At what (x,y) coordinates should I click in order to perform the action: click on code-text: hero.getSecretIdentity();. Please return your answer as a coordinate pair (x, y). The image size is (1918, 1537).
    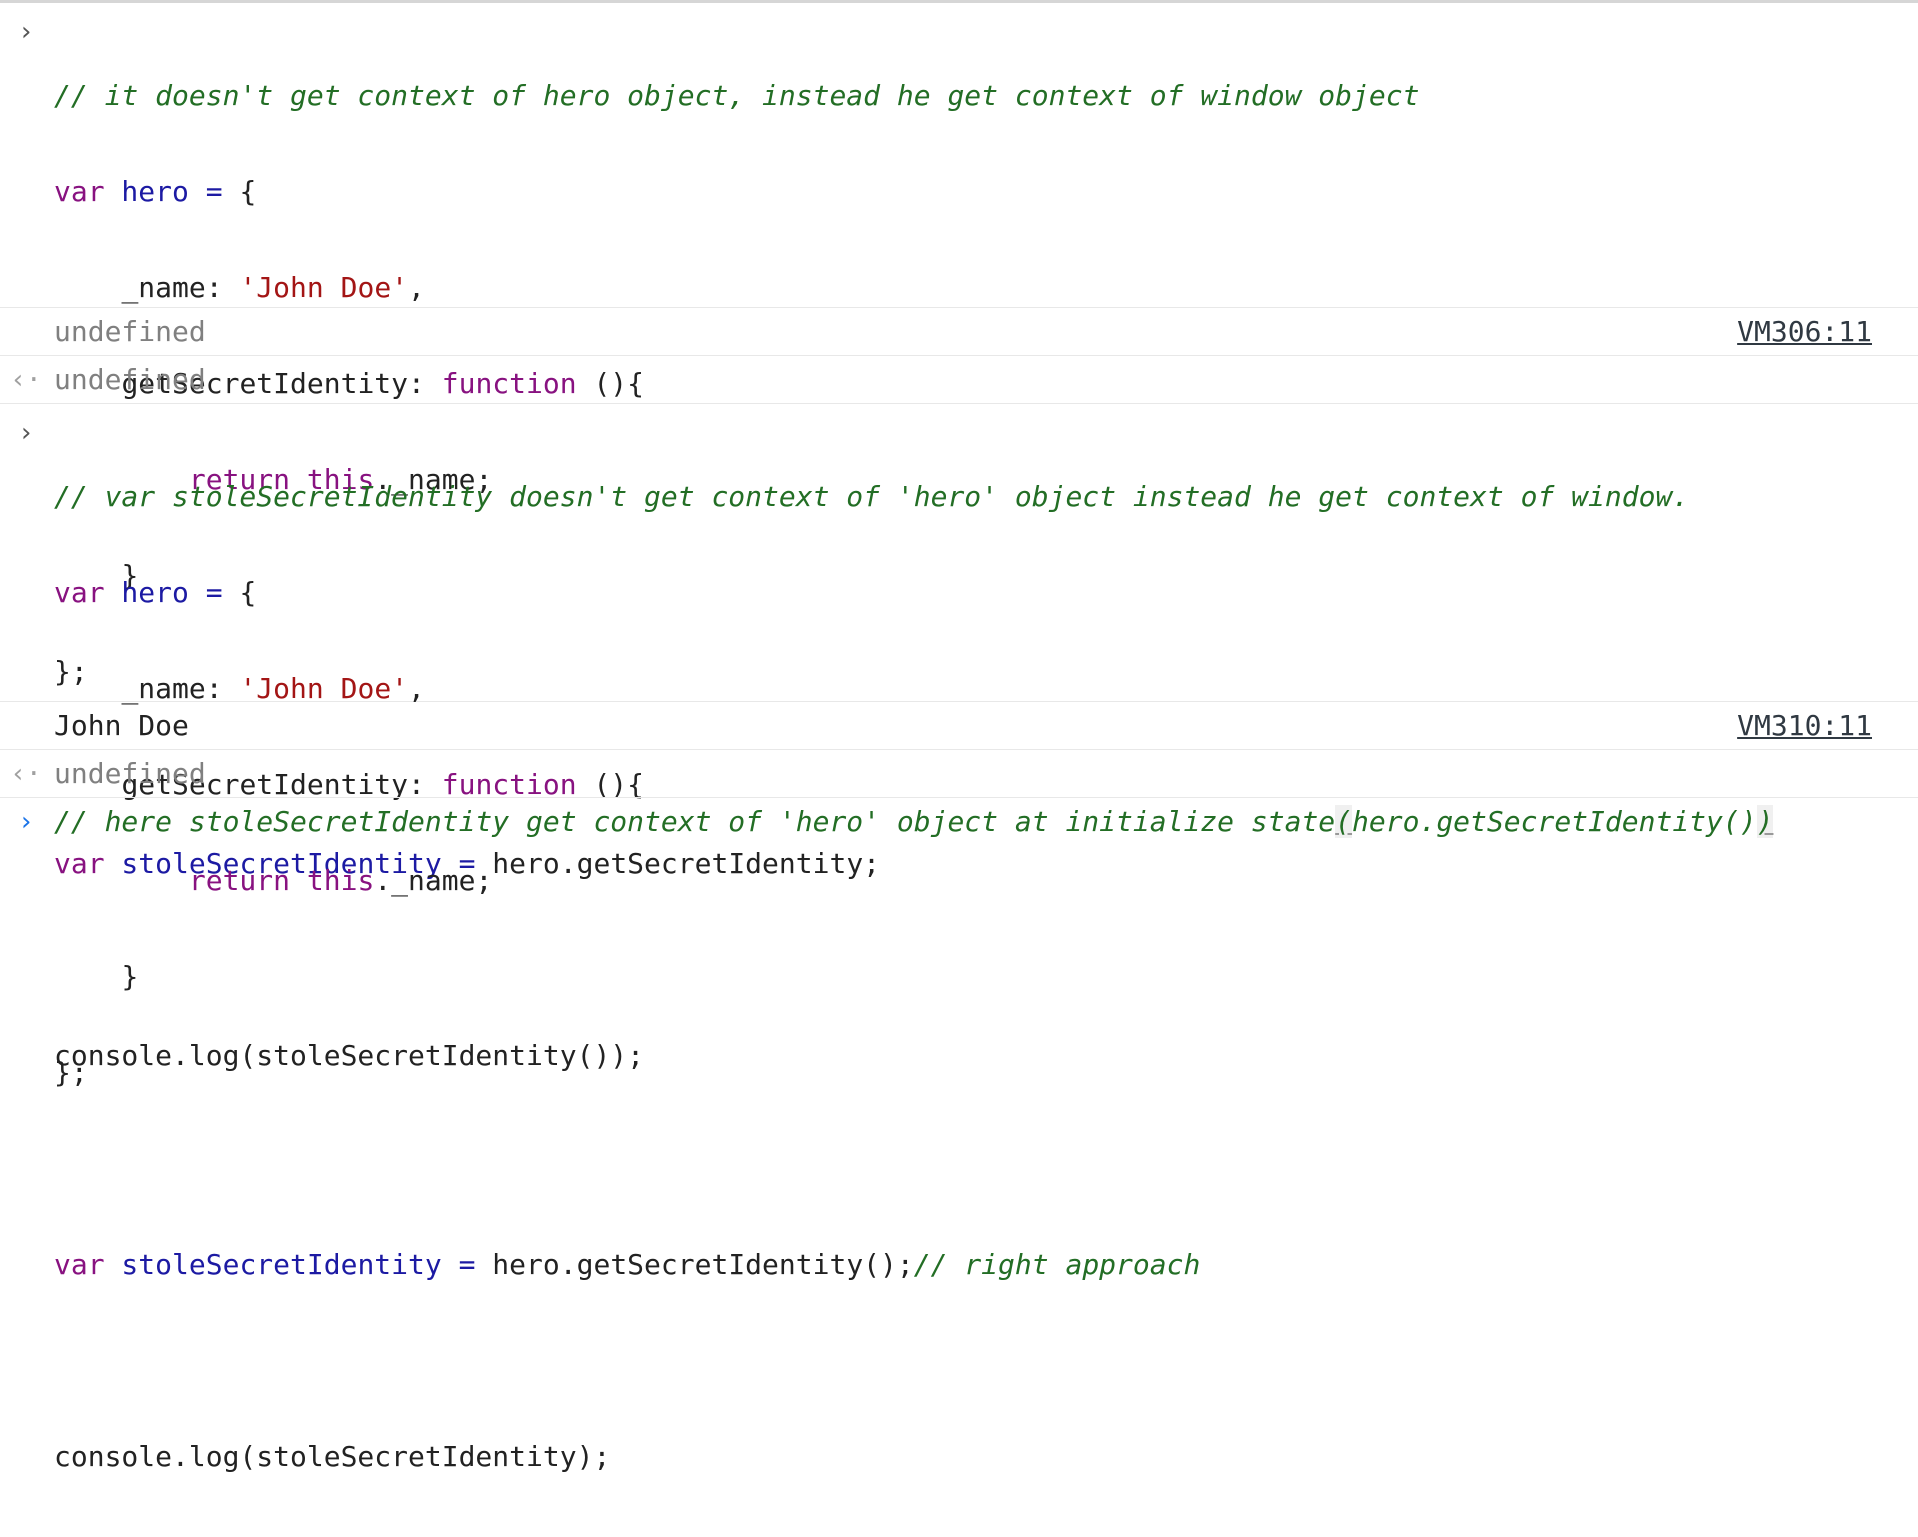
    Looking at the image, I should click on (694, 1264).